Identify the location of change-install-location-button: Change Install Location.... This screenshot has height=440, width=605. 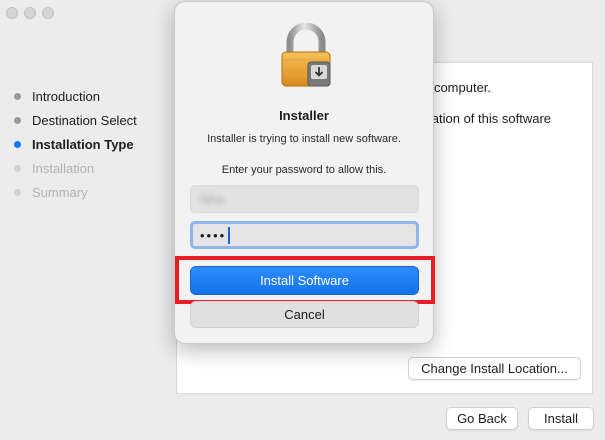
(494, 368).